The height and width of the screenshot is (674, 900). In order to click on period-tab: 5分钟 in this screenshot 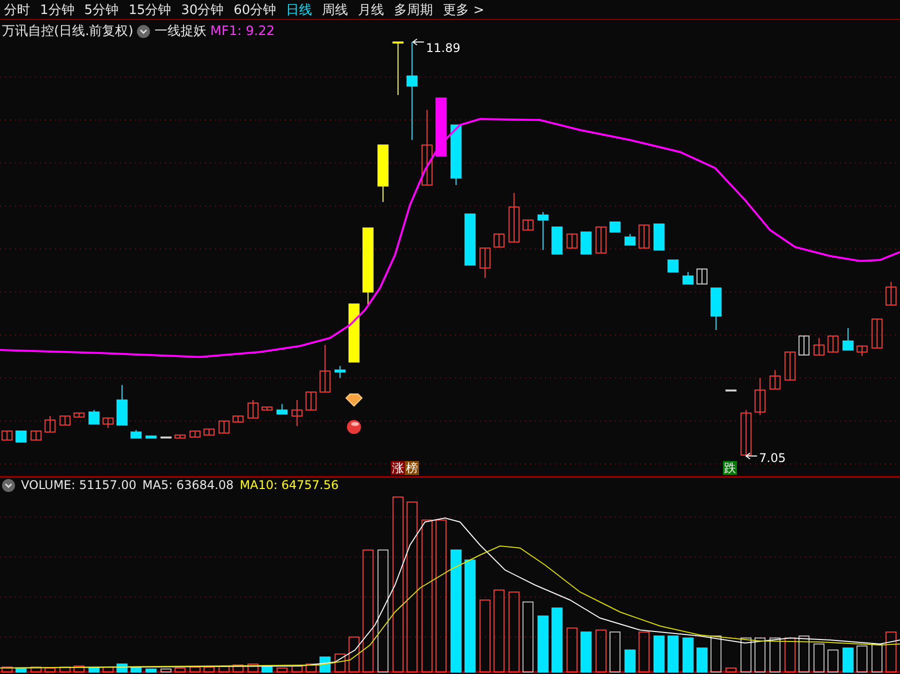, I will do `click(101, 9)`.